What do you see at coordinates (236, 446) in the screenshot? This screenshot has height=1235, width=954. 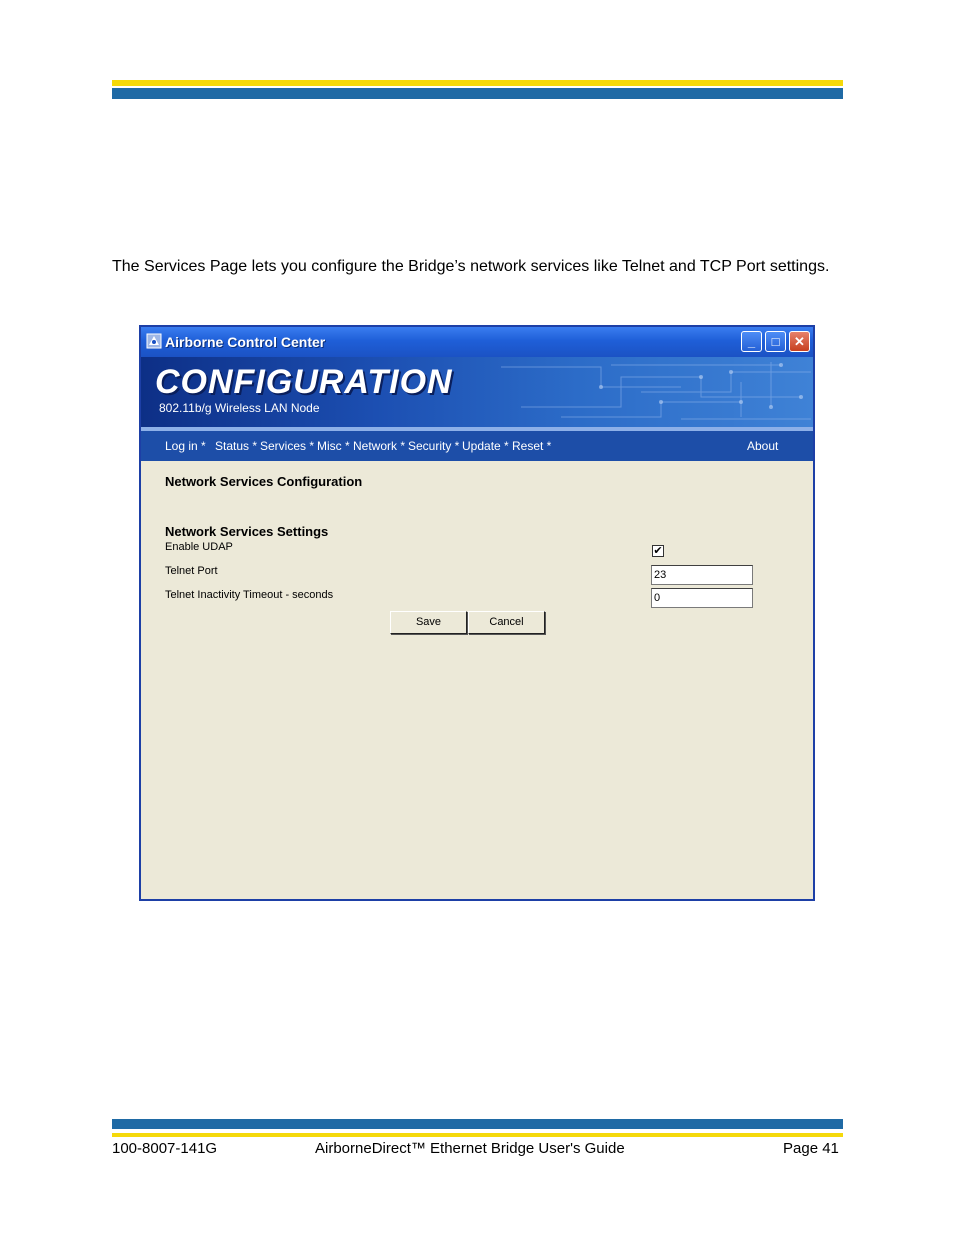 I see `nav-item-status: Status *` at bounding box center [236, 446].